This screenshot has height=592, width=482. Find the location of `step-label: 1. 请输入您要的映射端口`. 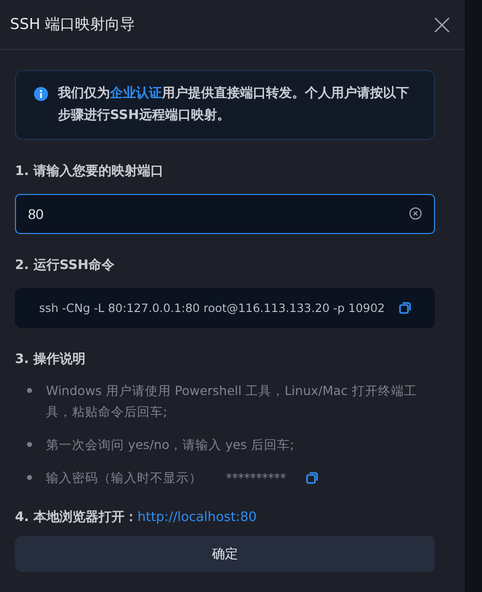

step-label: 1. 请输入您要的映射端口 is located at coordinates (90, 171).